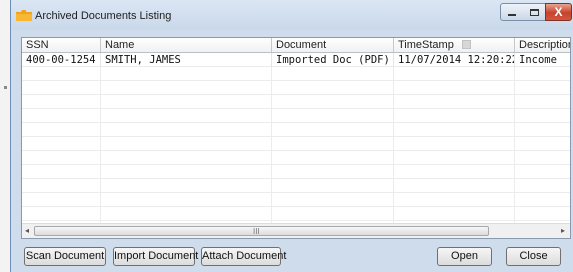 Image resolution: width=573 pixels, height=272 pixels. I want to click on maximize-icon, so click(534, 12).